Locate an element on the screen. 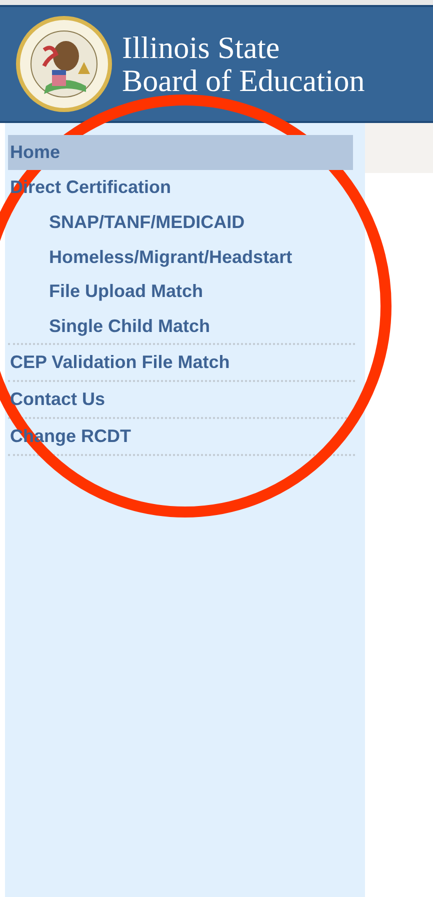  sidebar-subitem: Homeless/Migrant/Headstart is located at coordinates (180, 257).